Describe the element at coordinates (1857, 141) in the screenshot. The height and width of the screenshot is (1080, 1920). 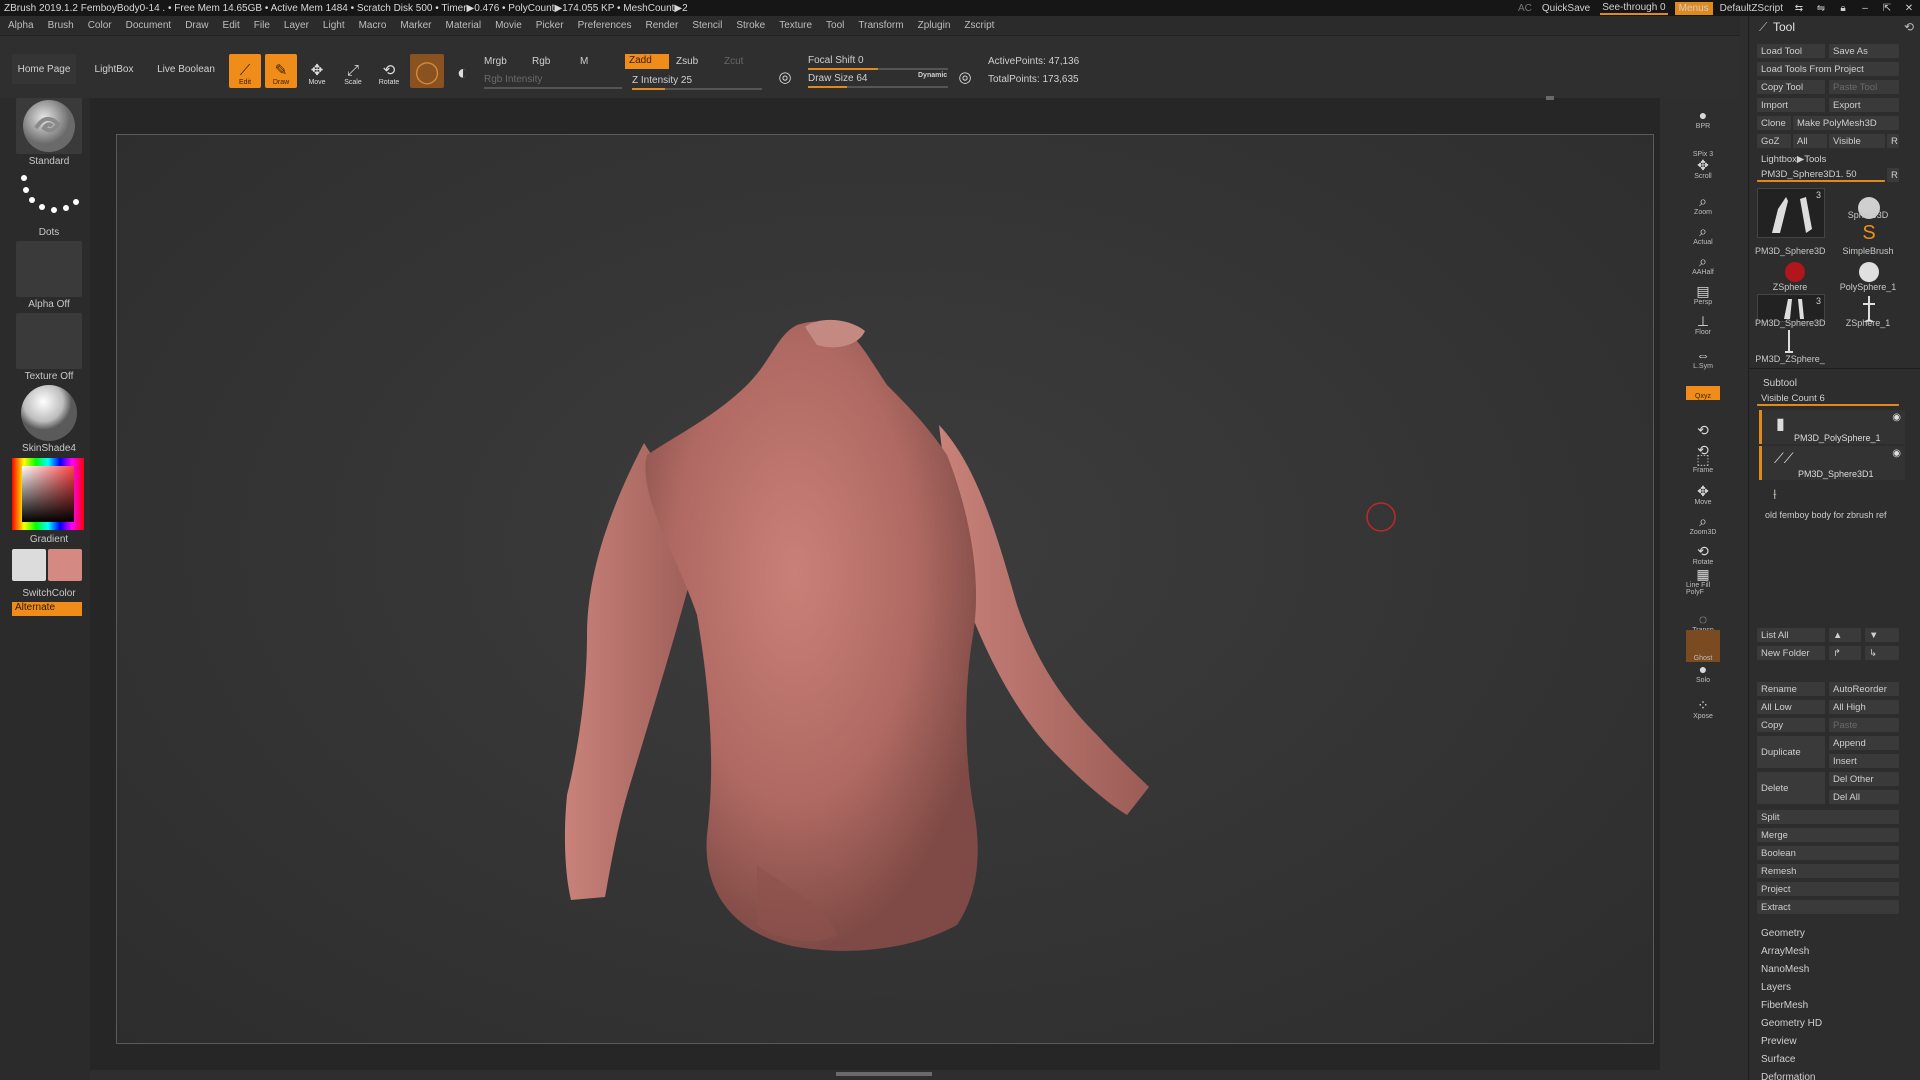
I see `goz-visible-button: Visible` at that location.